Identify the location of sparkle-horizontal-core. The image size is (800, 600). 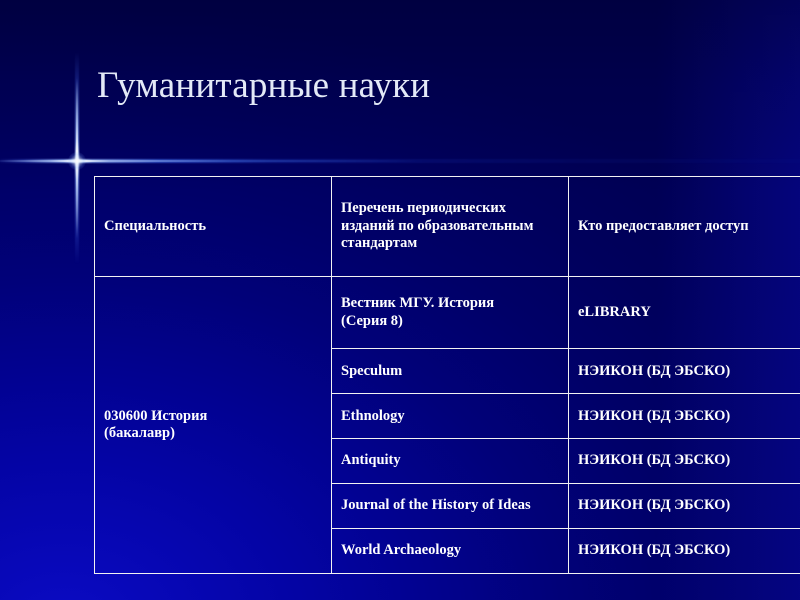
(210, 161).